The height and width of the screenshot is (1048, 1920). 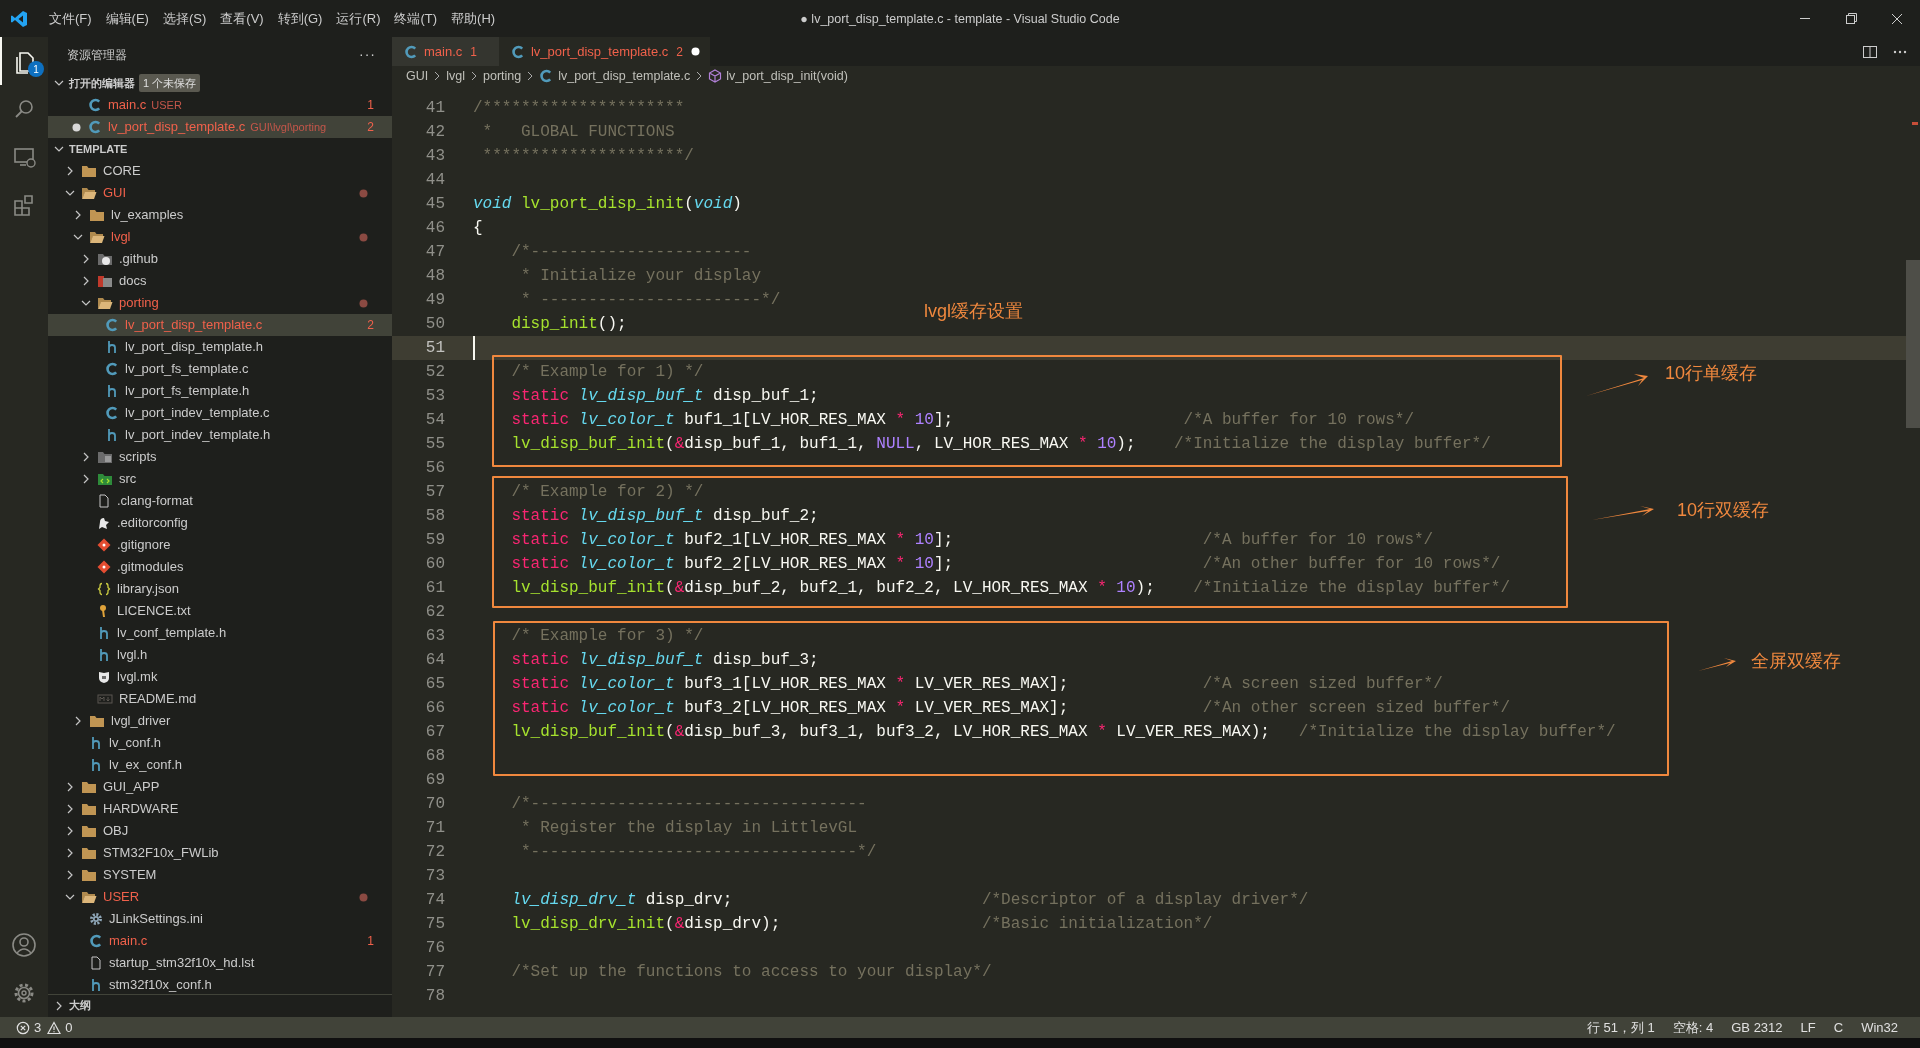 What do you see at coordinates (220, 237) in the screenshot?
I see `tree-item: lvgl` at bounding box center [220, 237].